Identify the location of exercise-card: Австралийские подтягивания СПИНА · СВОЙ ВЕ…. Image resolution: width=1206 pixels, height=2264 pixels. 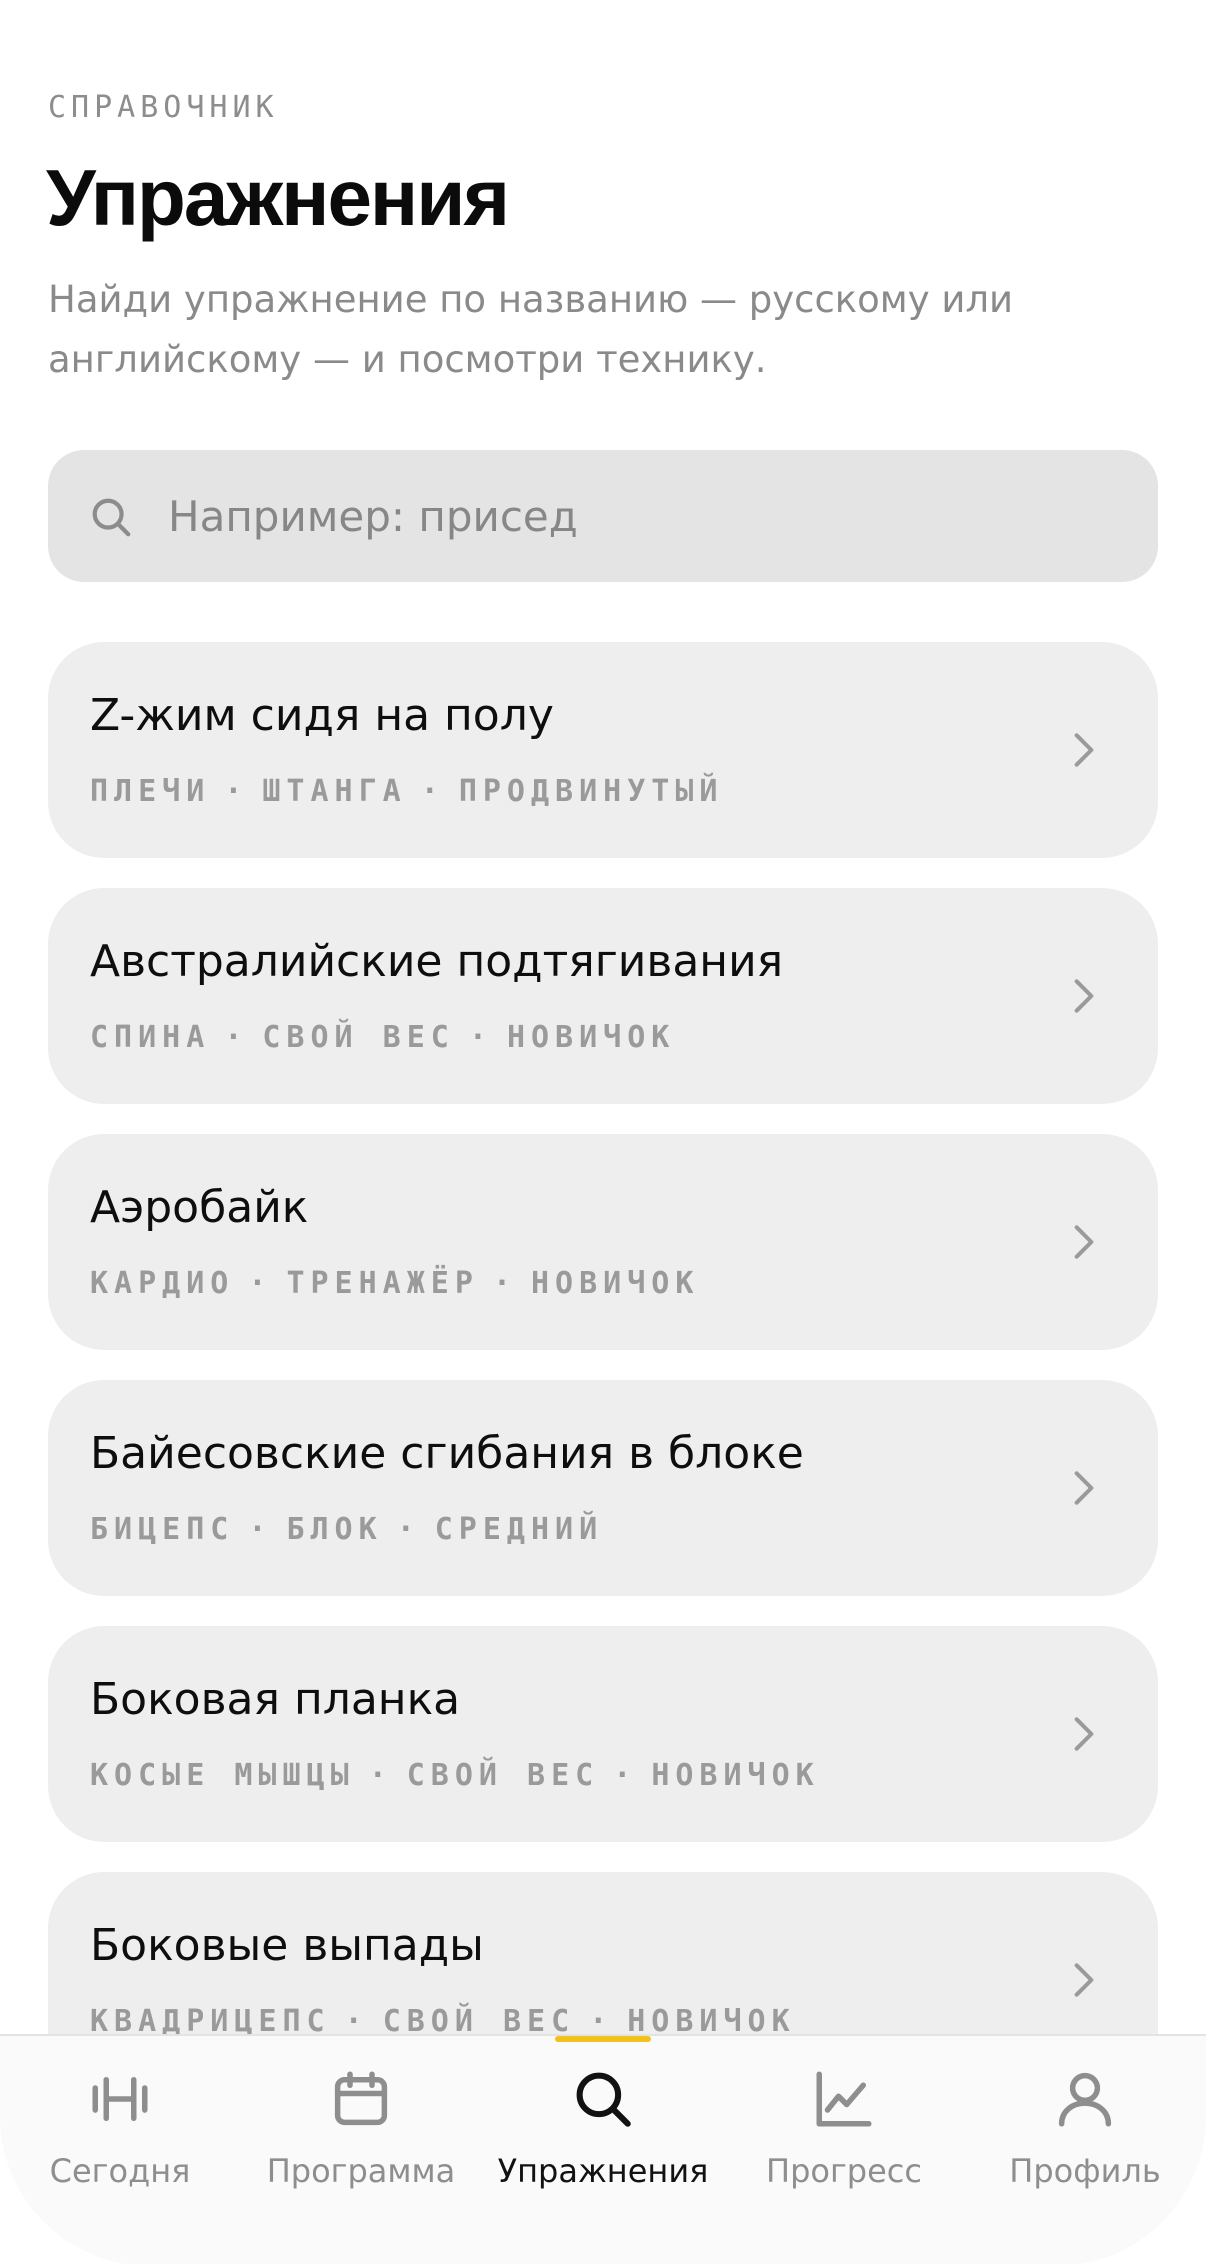
(603, 996).